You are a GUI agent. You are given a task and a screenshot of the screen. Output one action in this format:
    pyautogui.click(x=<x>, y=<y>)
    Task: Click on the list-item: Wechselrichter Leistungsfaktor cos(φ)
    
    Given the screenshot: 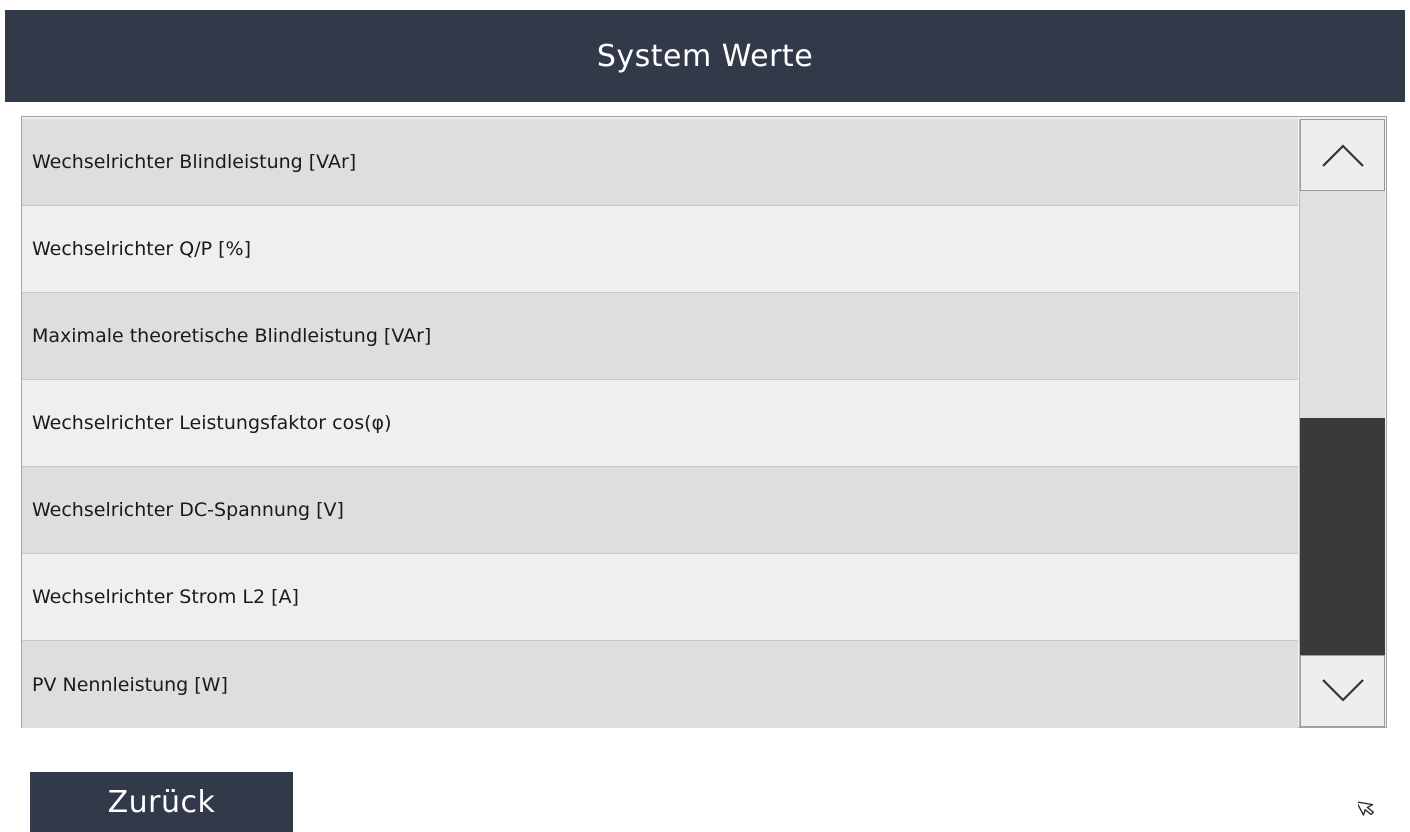 What is the action you would take?
    pyautogui.click(x=660, y=423)
    